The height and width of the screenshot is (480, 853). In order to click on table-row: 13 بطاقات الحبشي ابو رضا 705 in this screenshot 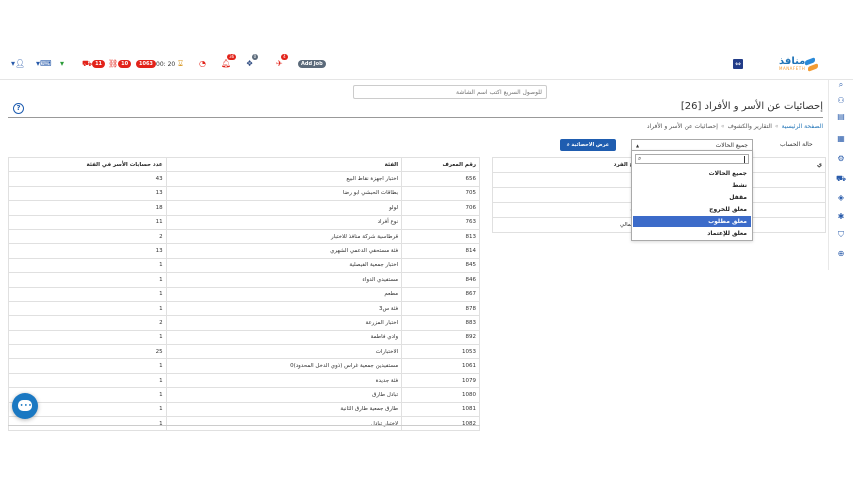, I will do `click(244, 193)`.